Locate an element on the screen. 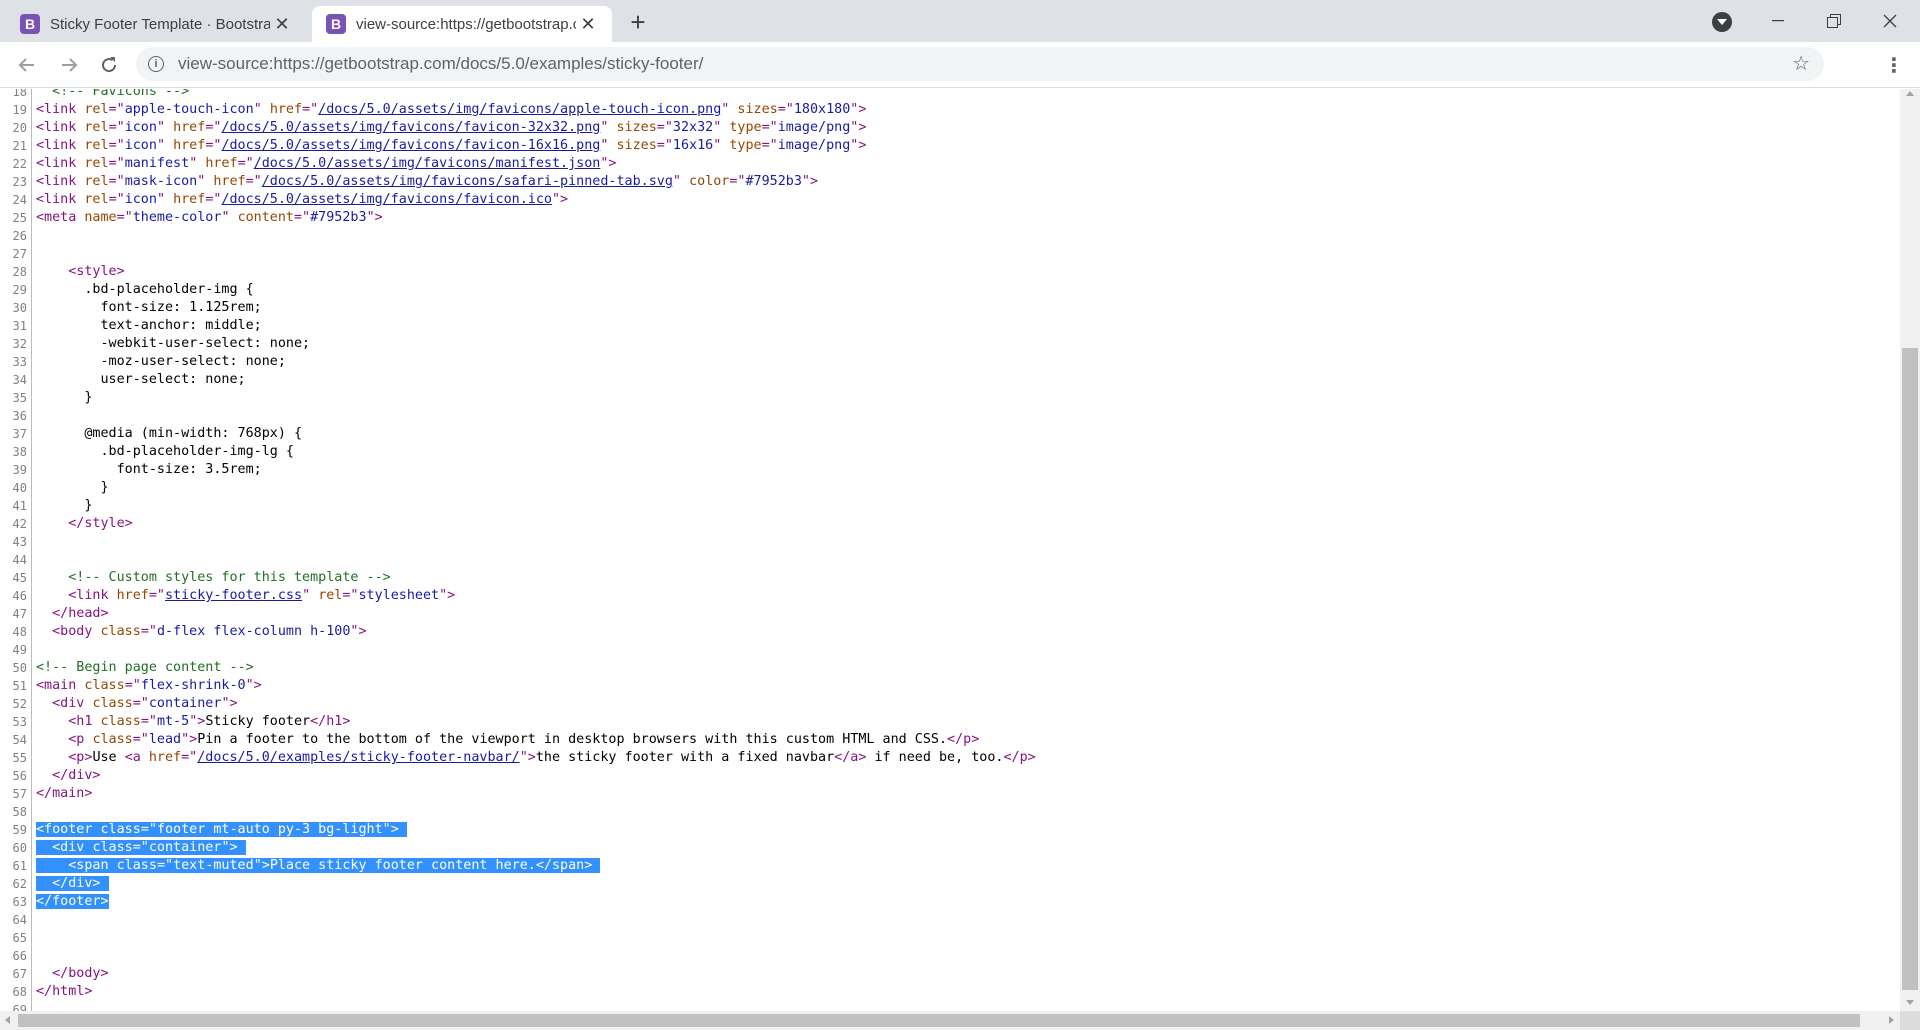 Image resolution: width=1920 pixels, height=1030 pixels. scroll-left-arrow-icon is located at coordinates (7, 1020).